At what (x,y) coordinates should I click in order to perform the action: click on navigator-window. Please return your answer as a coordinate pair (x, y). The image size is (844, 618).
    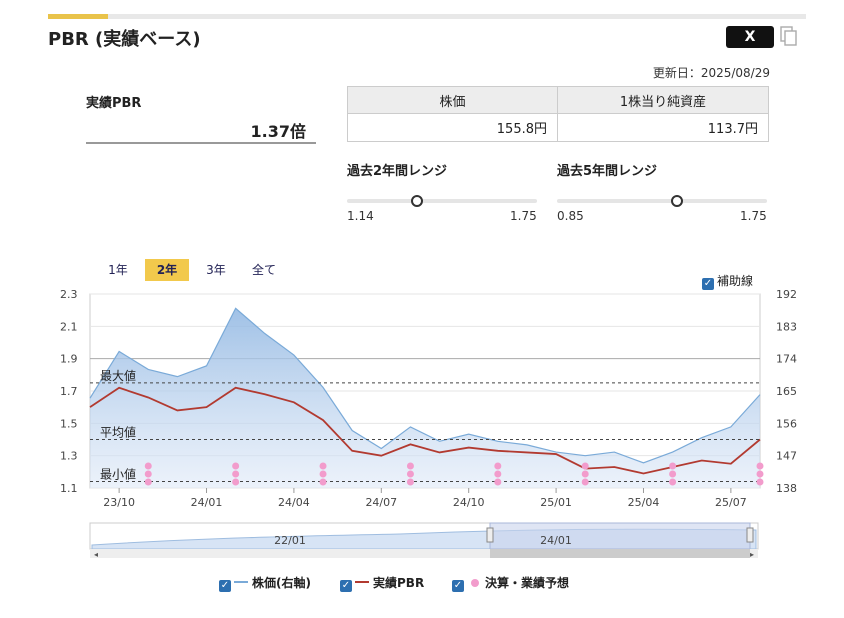
    Looking at the image, I should click on (620, 536).